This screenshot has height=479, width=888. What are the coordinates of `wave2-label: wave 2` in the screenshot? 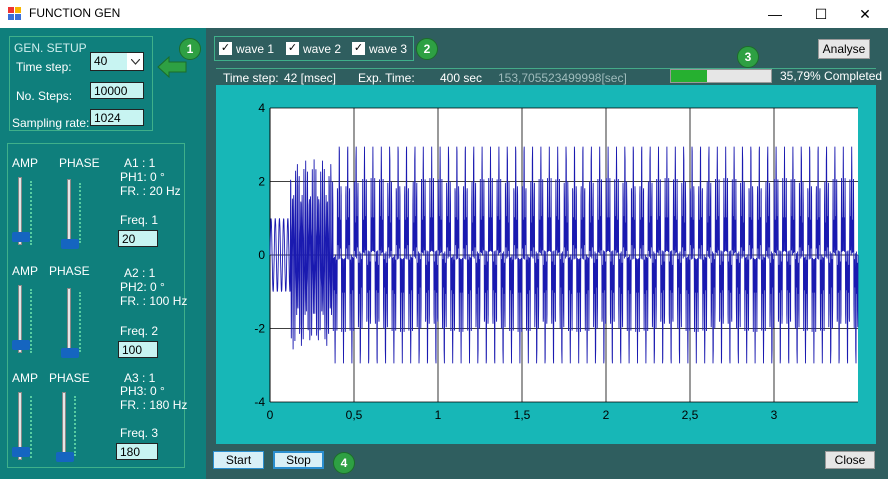 It's located at (322, 49).